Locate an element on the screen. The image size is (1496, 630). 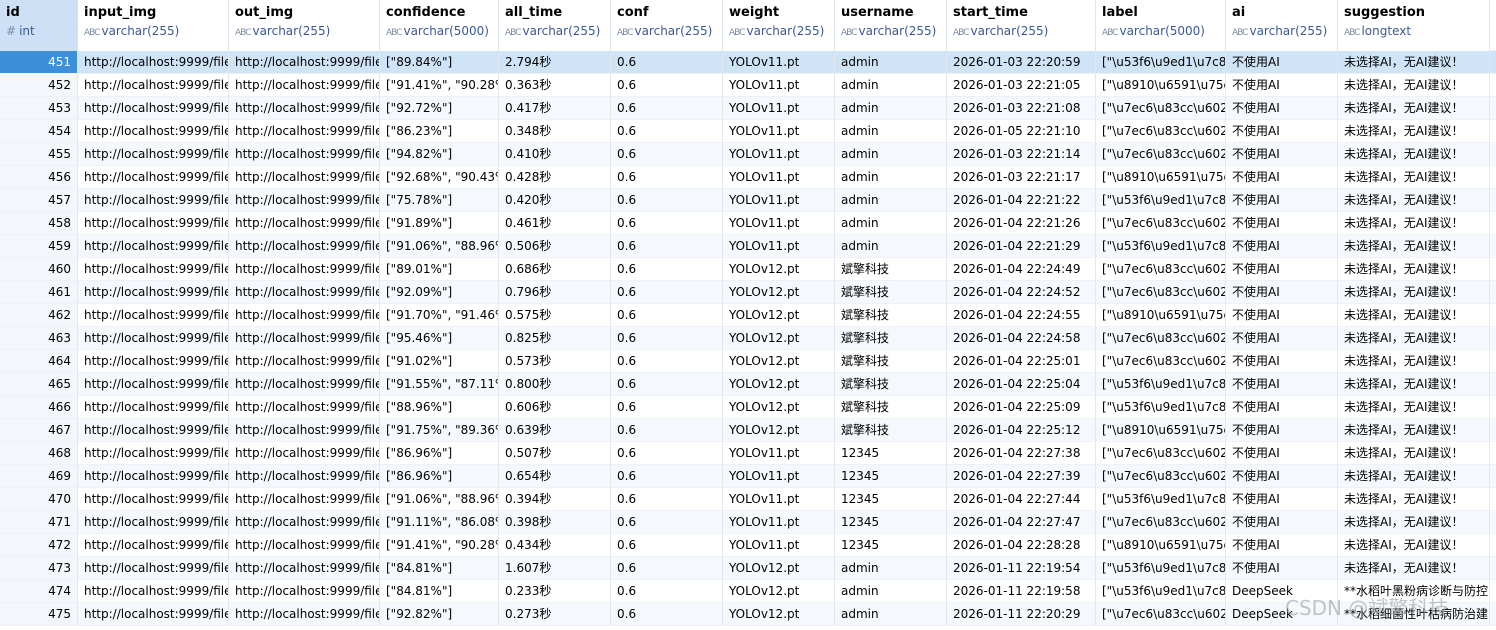
cell-id: 459 is located at coordinates (39, 246).